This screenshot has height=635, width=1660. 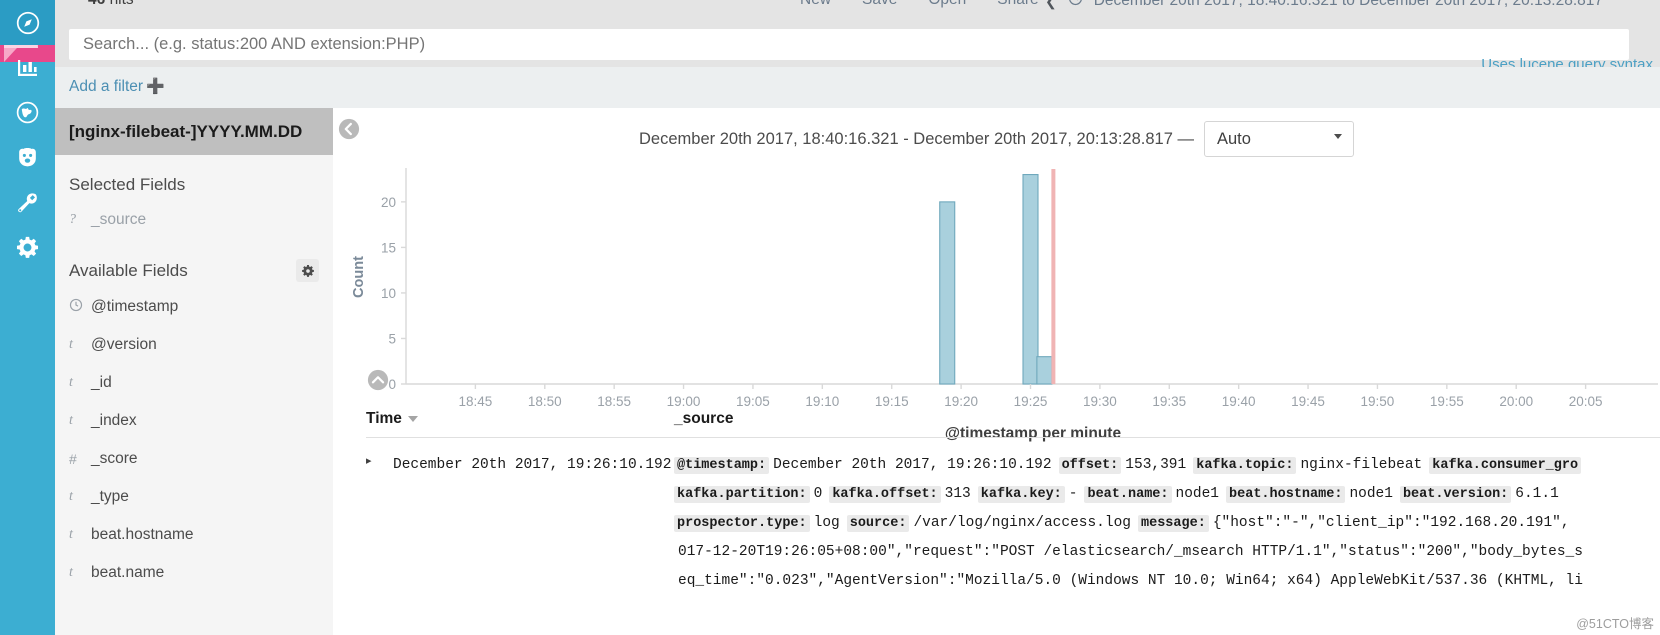 I want to click on save-button: Save, so click(x=879, y=4).